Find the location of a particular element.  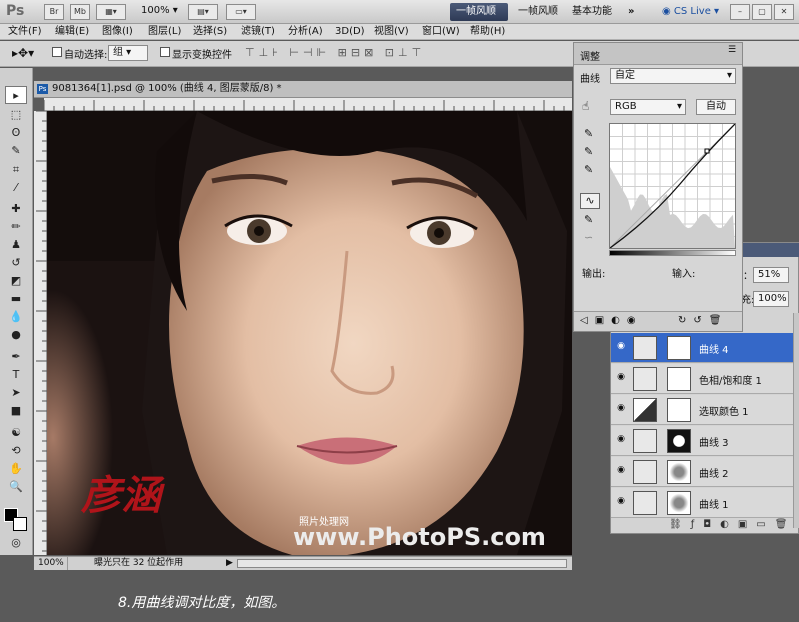

opacity-field: 51% is located at coordinates (771, 275).